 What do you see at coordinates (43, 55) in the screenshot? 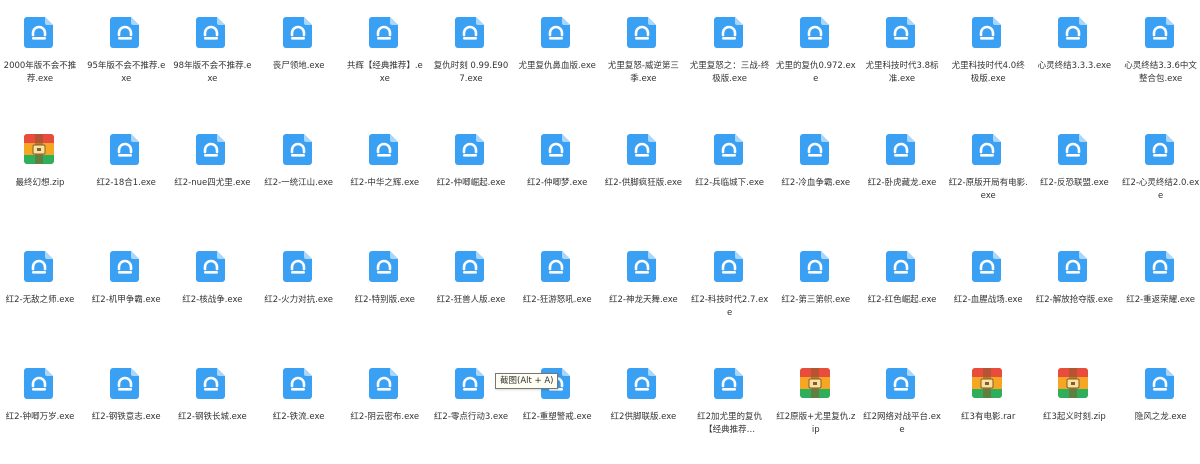
I see `file-item: 2000年版不会不推荐.exe` at bounding box center [43, 55].